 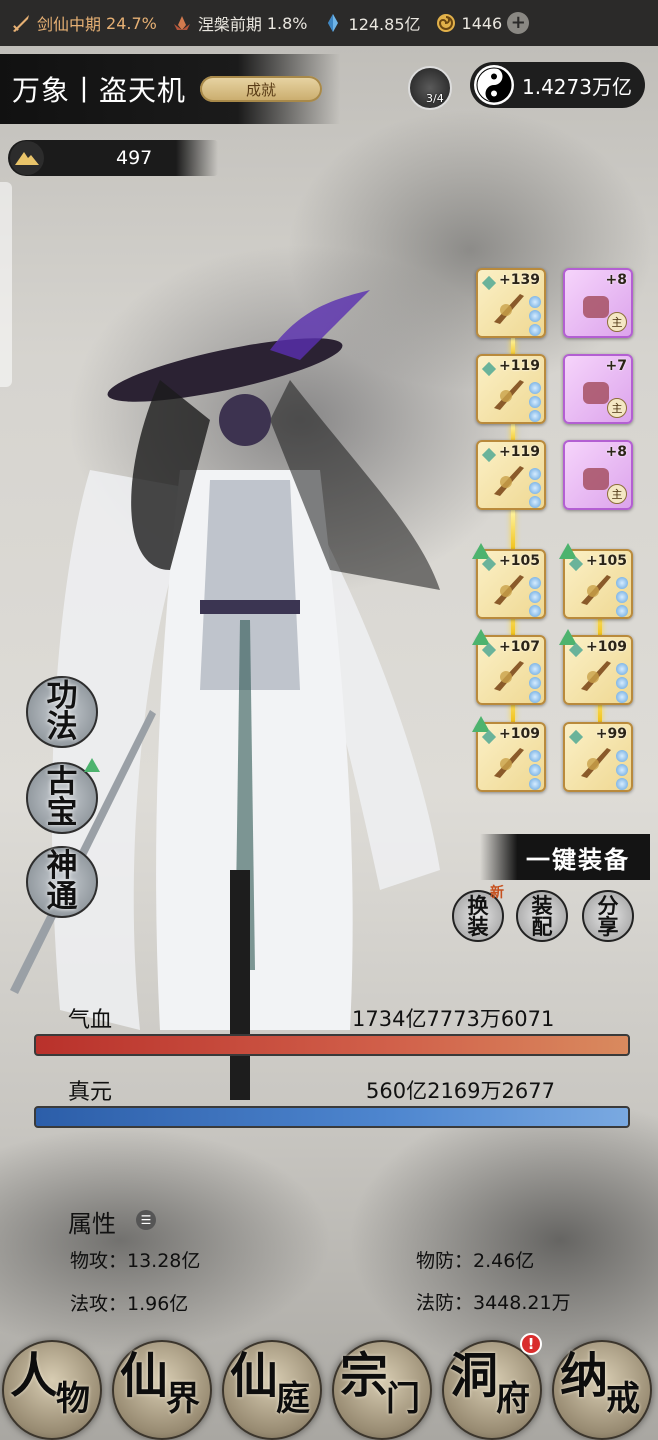 I want to click on nav-label-main: 宗, so click(x=364, y=1376).